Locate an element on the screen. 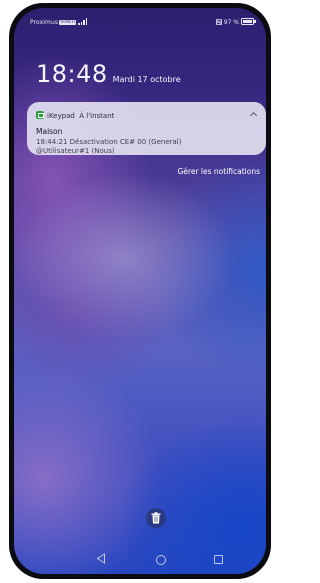 The height and width of the screenshot is (583, 320). notification-header: iKeypad À l'instant is located at coordinates (75, 115).